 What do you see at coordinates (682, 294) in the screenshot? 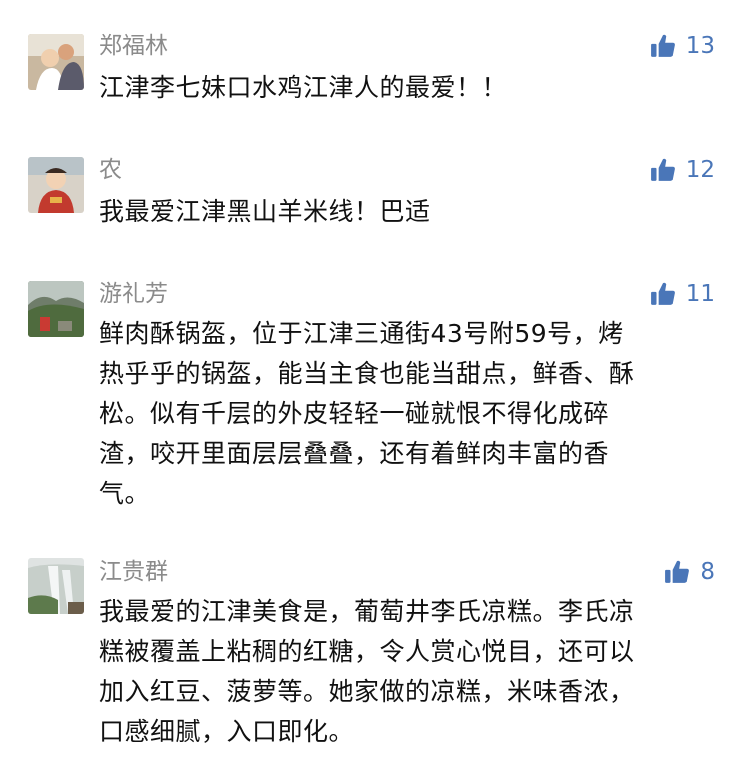
I see `like-button: 11` at bounding box center [682, 294].